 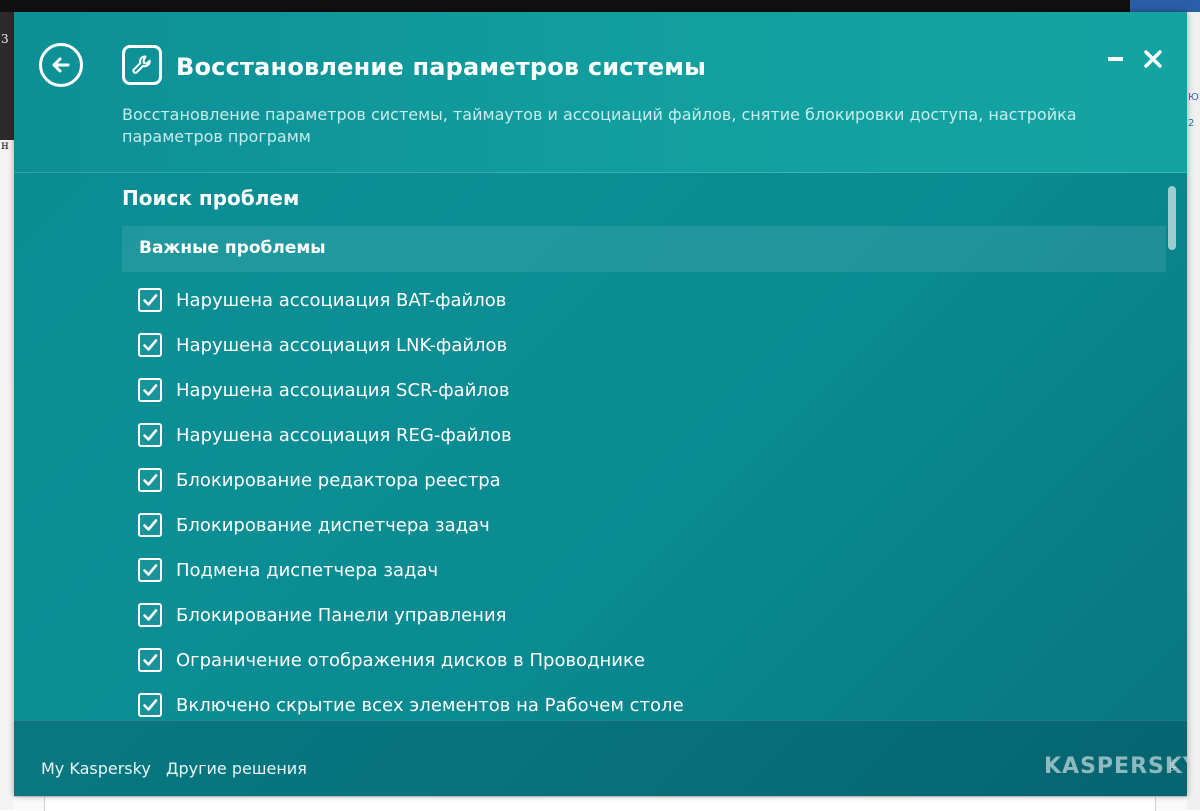 I want to click on item-label: Нарушена ассоциация LNK-файлов, so click(x=342, y=345).